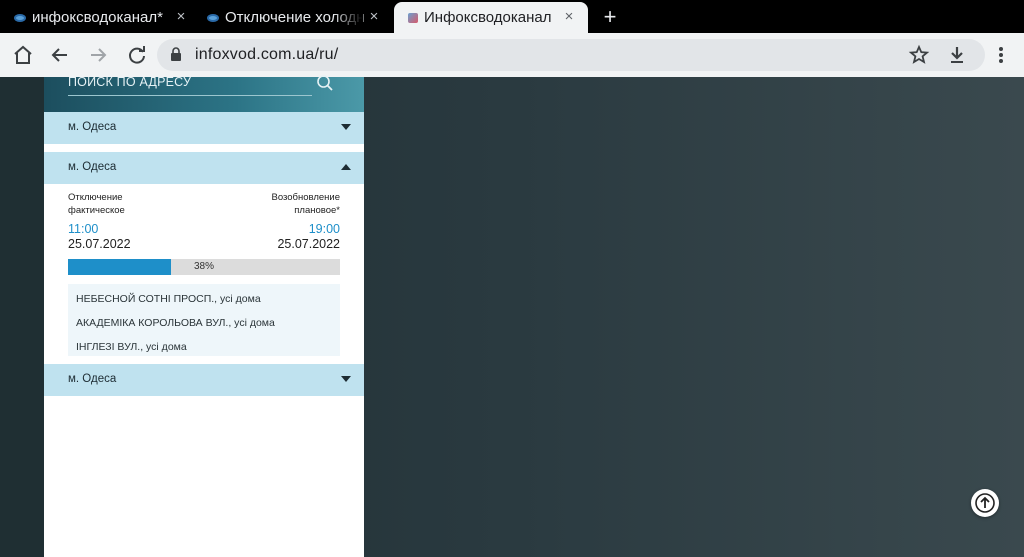 This screenshot has width=1024, height=557. Describe the element at coordinates (308, 244) in the screenshot. I see `on-date: 25.07.2022` at that location.